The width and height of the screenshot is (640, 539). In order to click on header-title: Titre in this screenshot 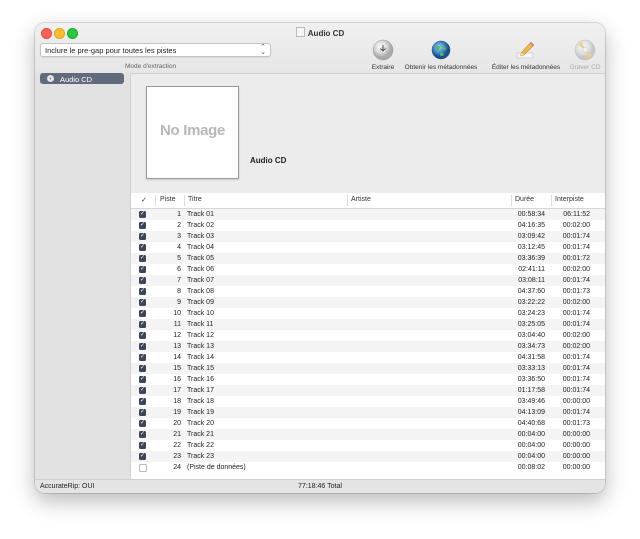, I will do `click(195, 199)`.